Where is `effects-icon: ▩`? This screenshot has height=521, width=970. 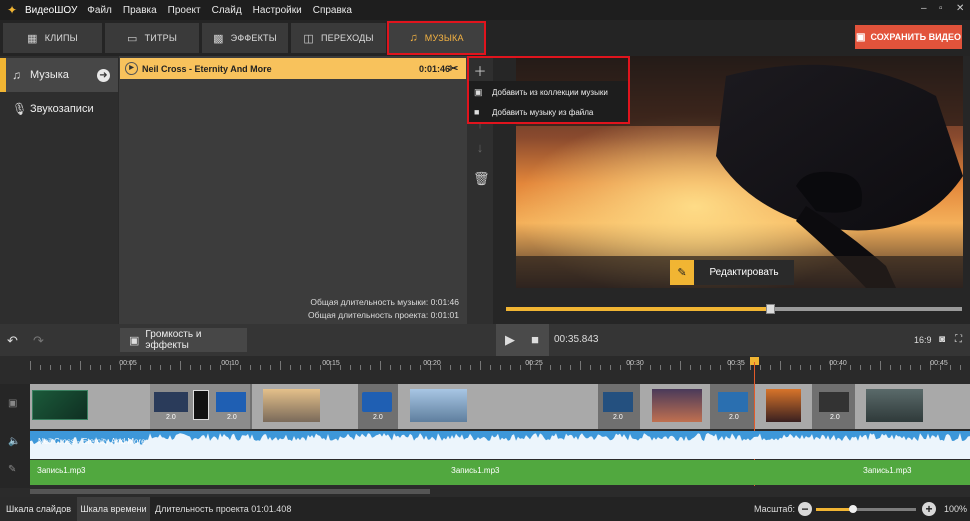
effects-icon: ▩ is located at coordinates (218, 38).